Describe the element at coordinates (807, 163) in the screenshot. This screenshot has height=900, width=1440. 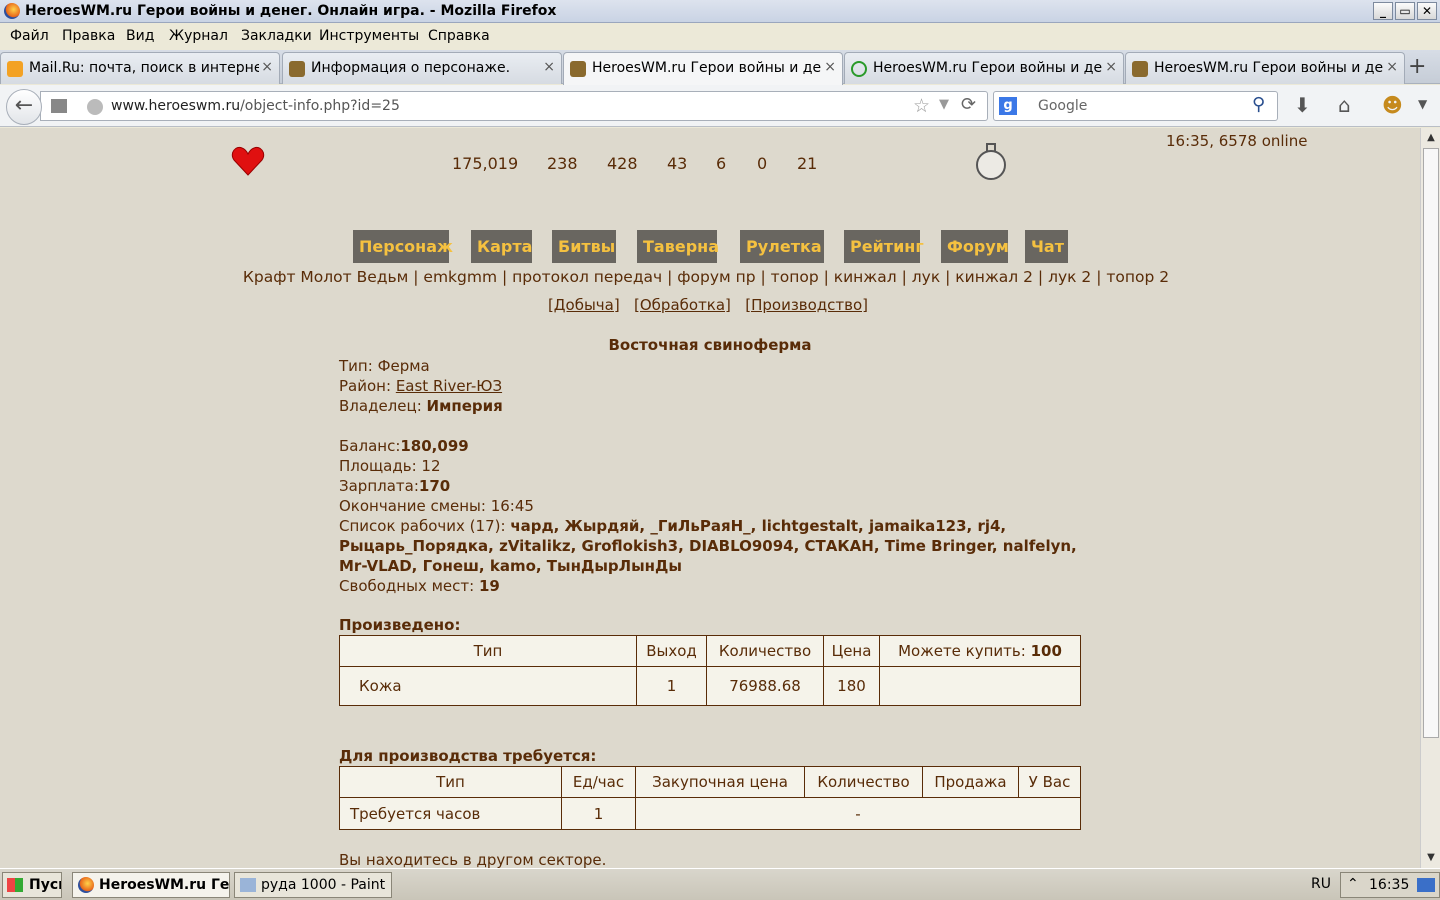
I see `stat-gems: 21` at that location.